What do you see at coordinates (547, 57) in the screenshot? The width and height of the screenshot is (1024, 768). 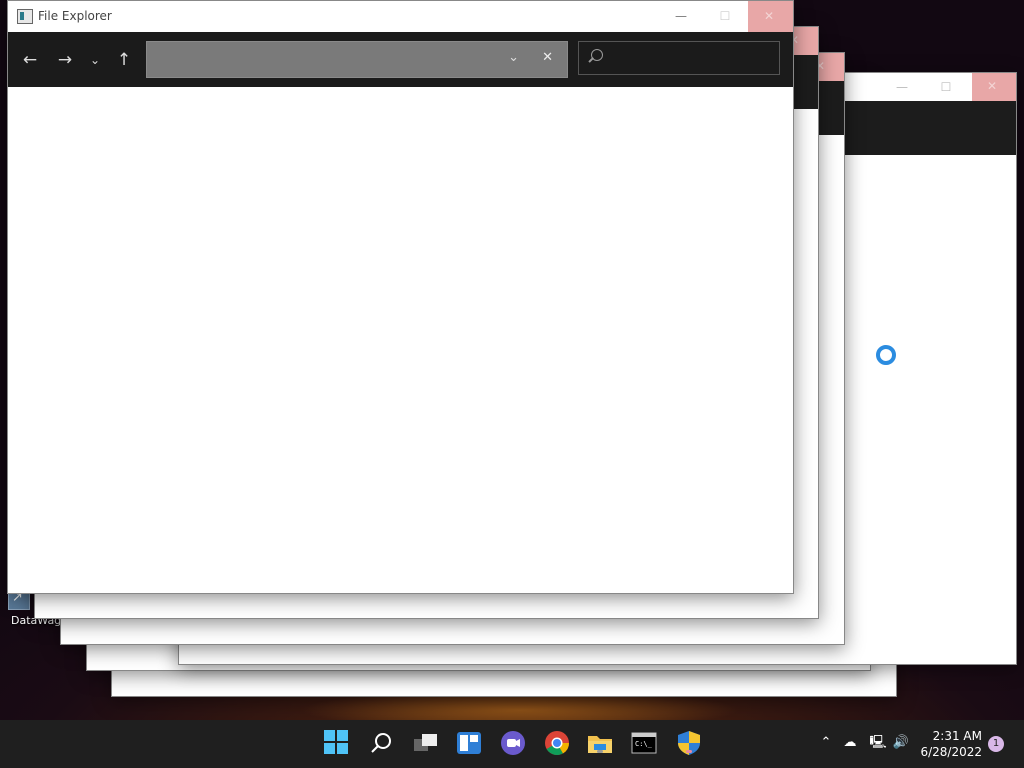 I see `clear-address-icon: ✕` at bounding box center [547, 57].